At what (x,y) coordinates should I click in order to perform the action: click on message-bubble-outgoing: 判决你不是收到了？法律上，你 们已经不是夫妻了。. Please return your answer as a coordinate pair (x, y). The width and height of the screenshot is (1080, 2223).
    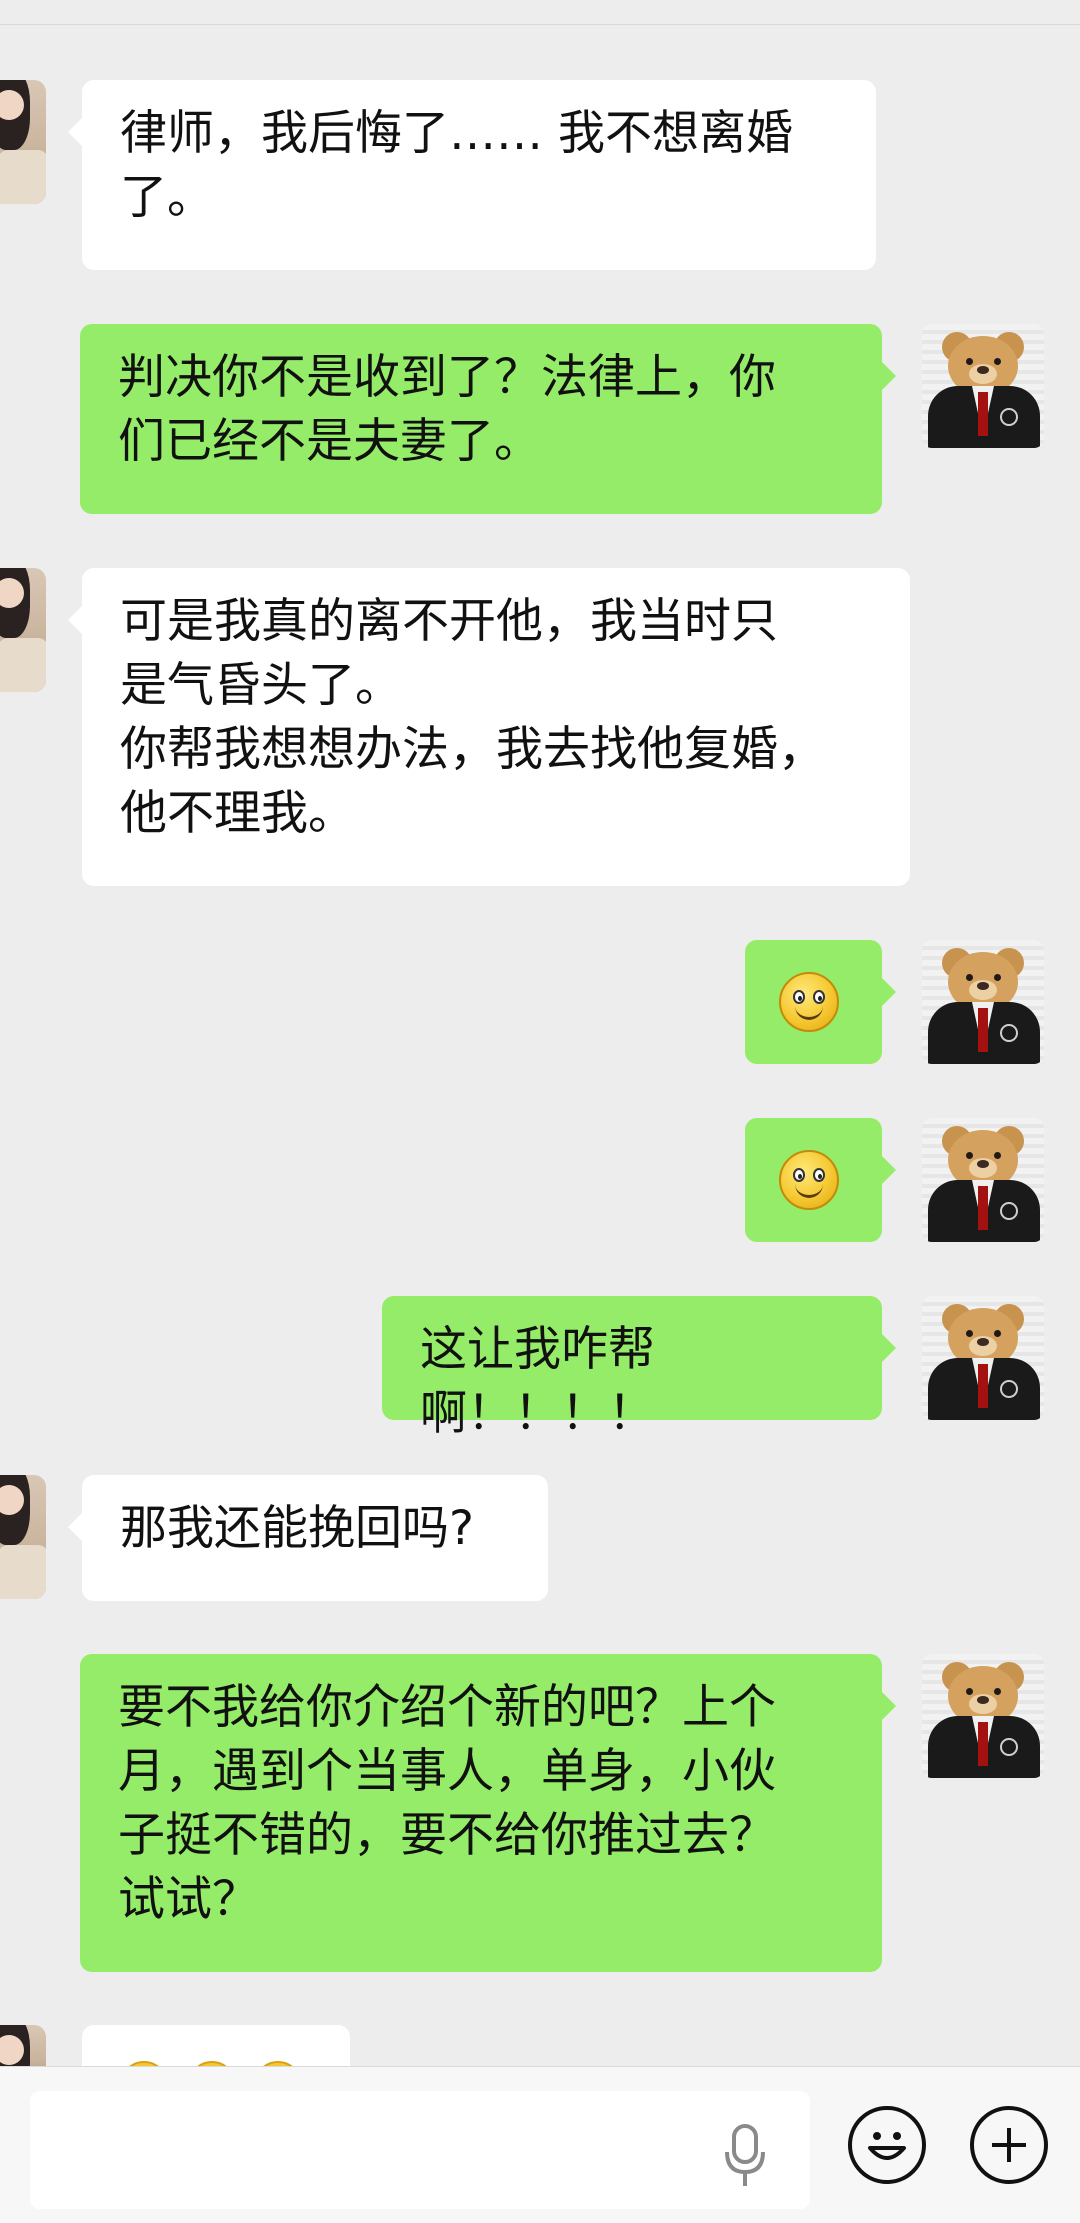
    Looking at the image, I should click on (488, 419).